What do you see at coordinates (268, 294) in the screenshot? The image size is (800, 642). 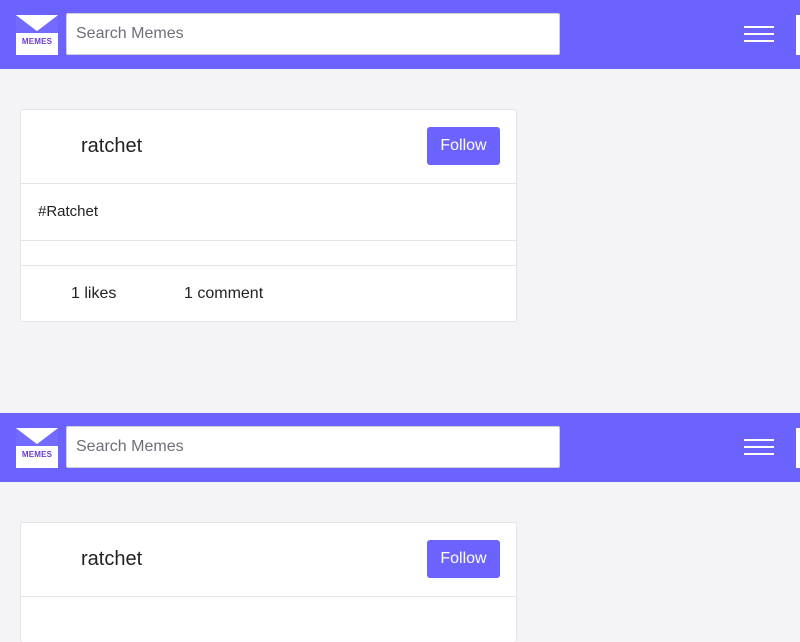 I see `post-stats: 1 likes 1 comment` at bounding box center [268, 294].